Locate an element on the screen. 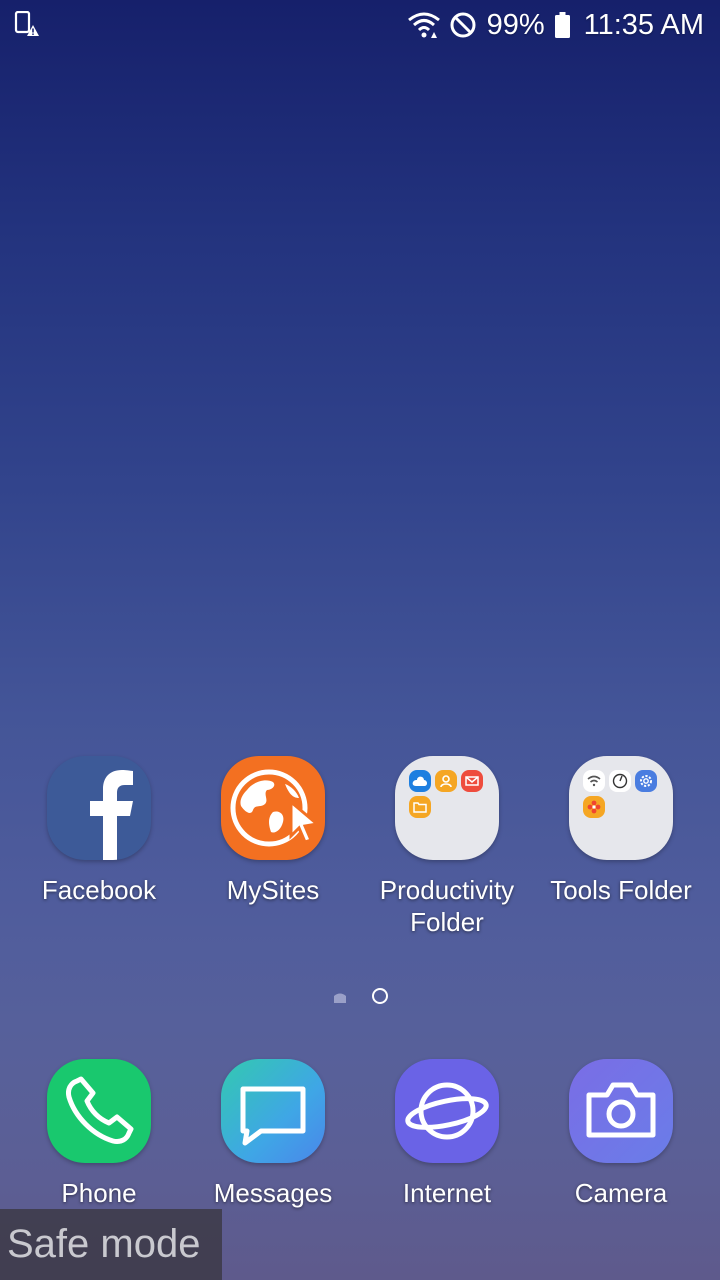 This screenshot has width=720, height=1280. folder-productivity: Productivity Folder is located at coordinates (447, 847).